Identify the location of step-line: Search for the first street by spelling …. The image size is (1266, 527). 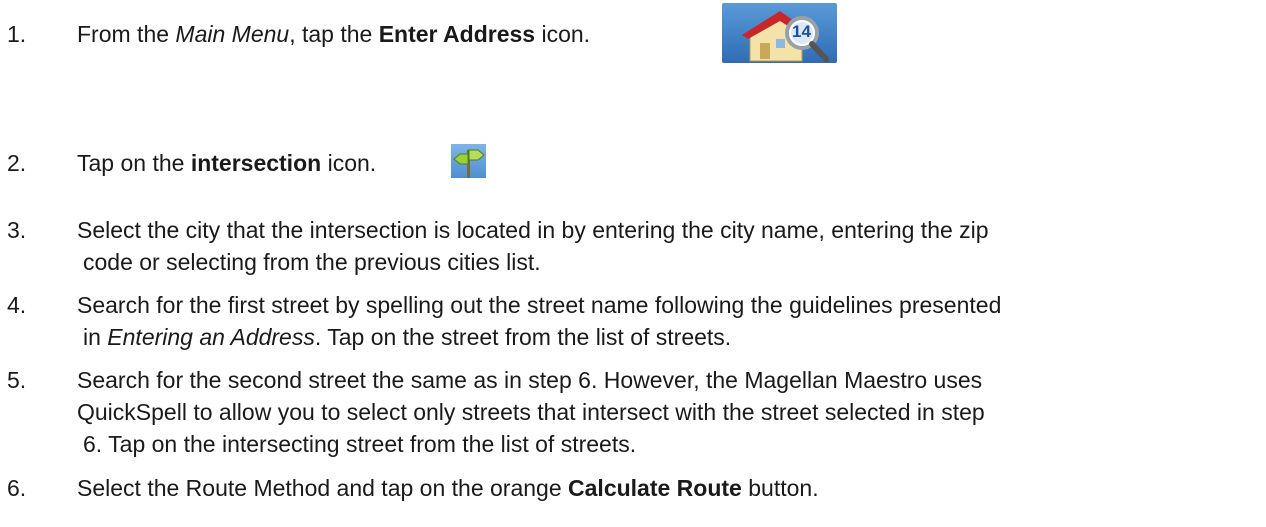
(539, 305).